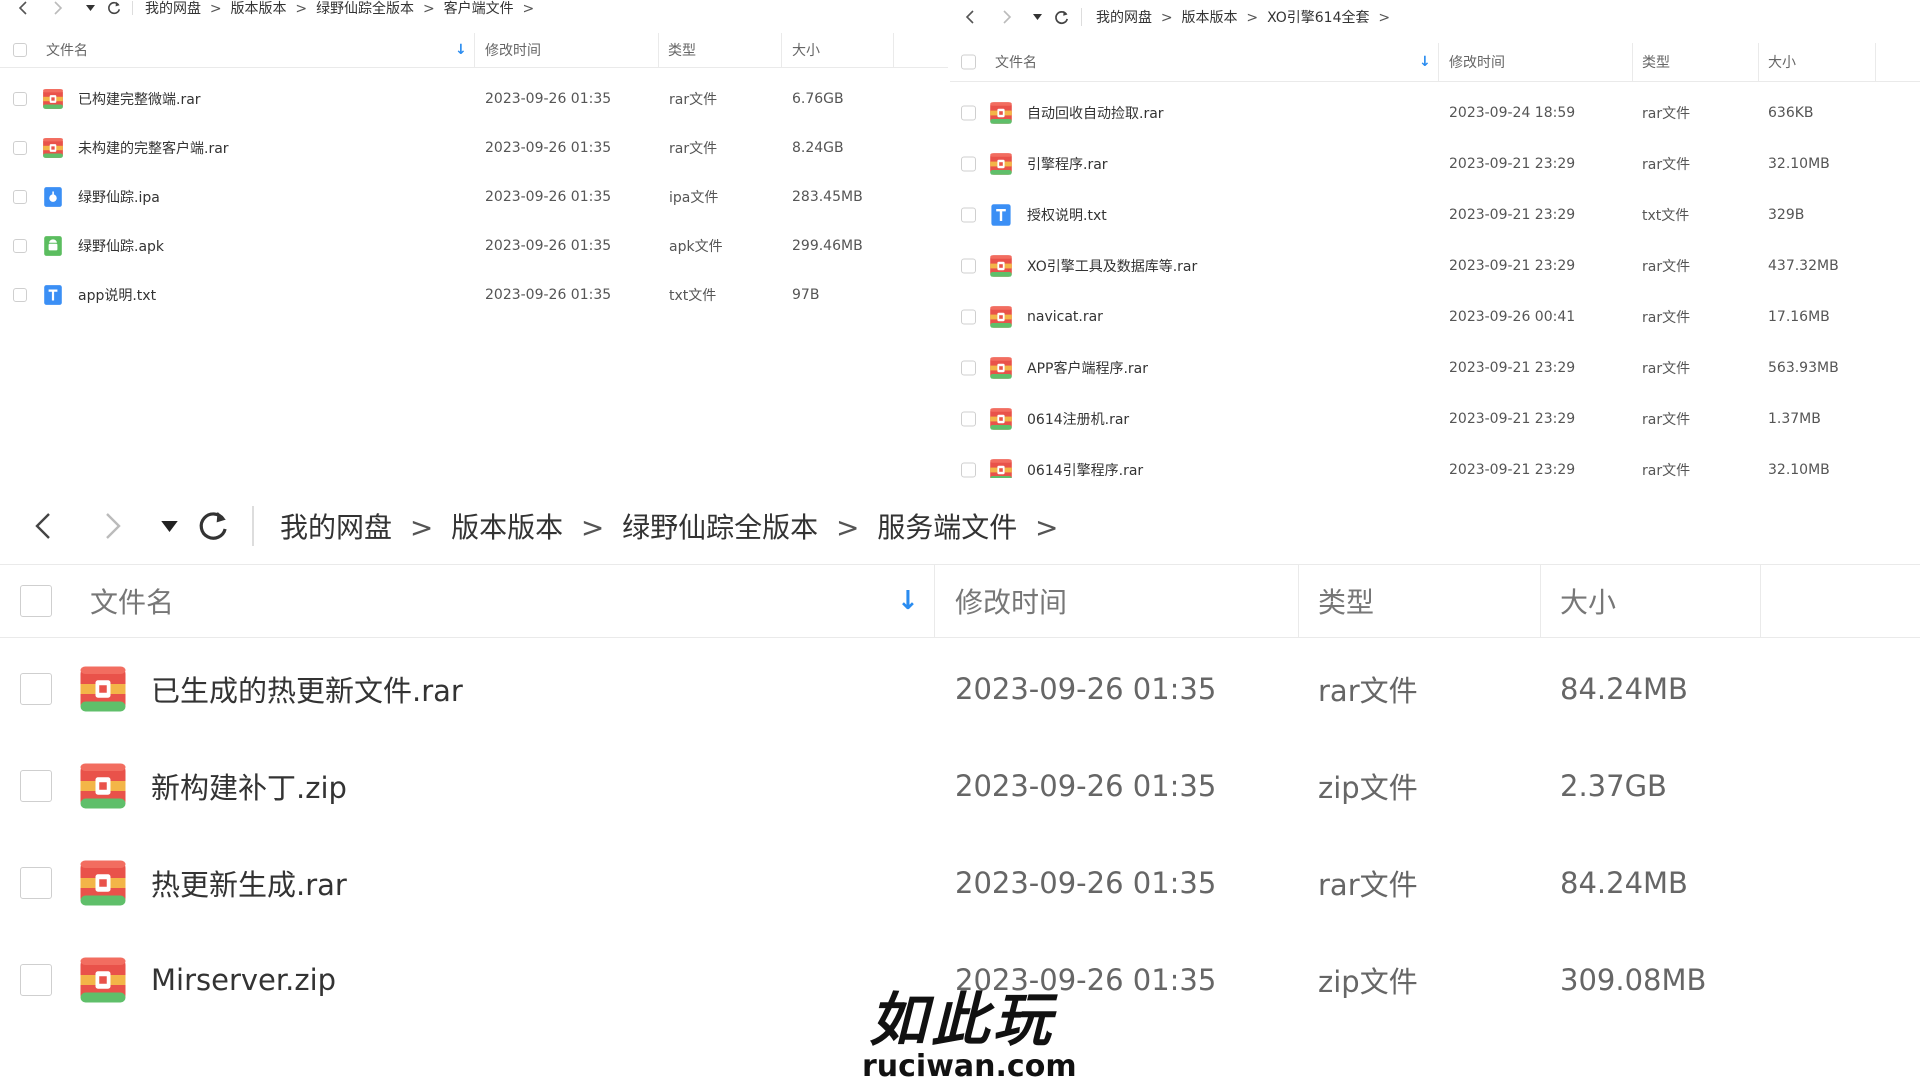  Describe the element at coordinates (1067, 214) in the screenshot. I see `file-name: 授权说明.txt` at that location.